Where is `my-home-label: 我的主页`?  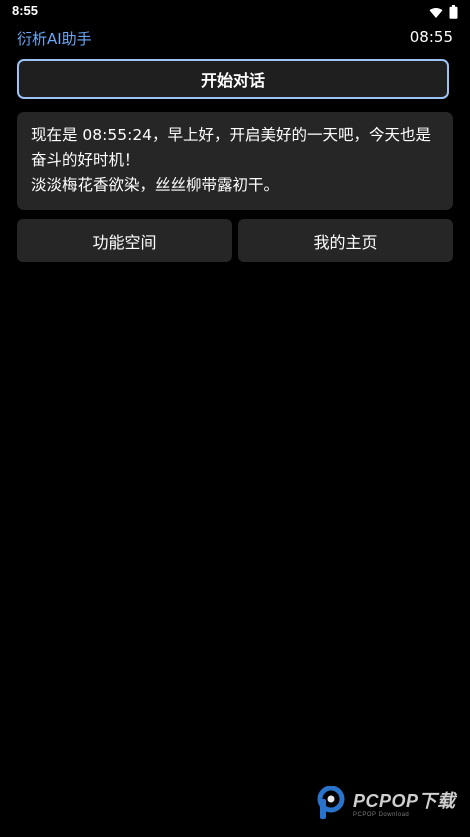 my-home-label: 我的主页 is located at coordinates (345, 242).